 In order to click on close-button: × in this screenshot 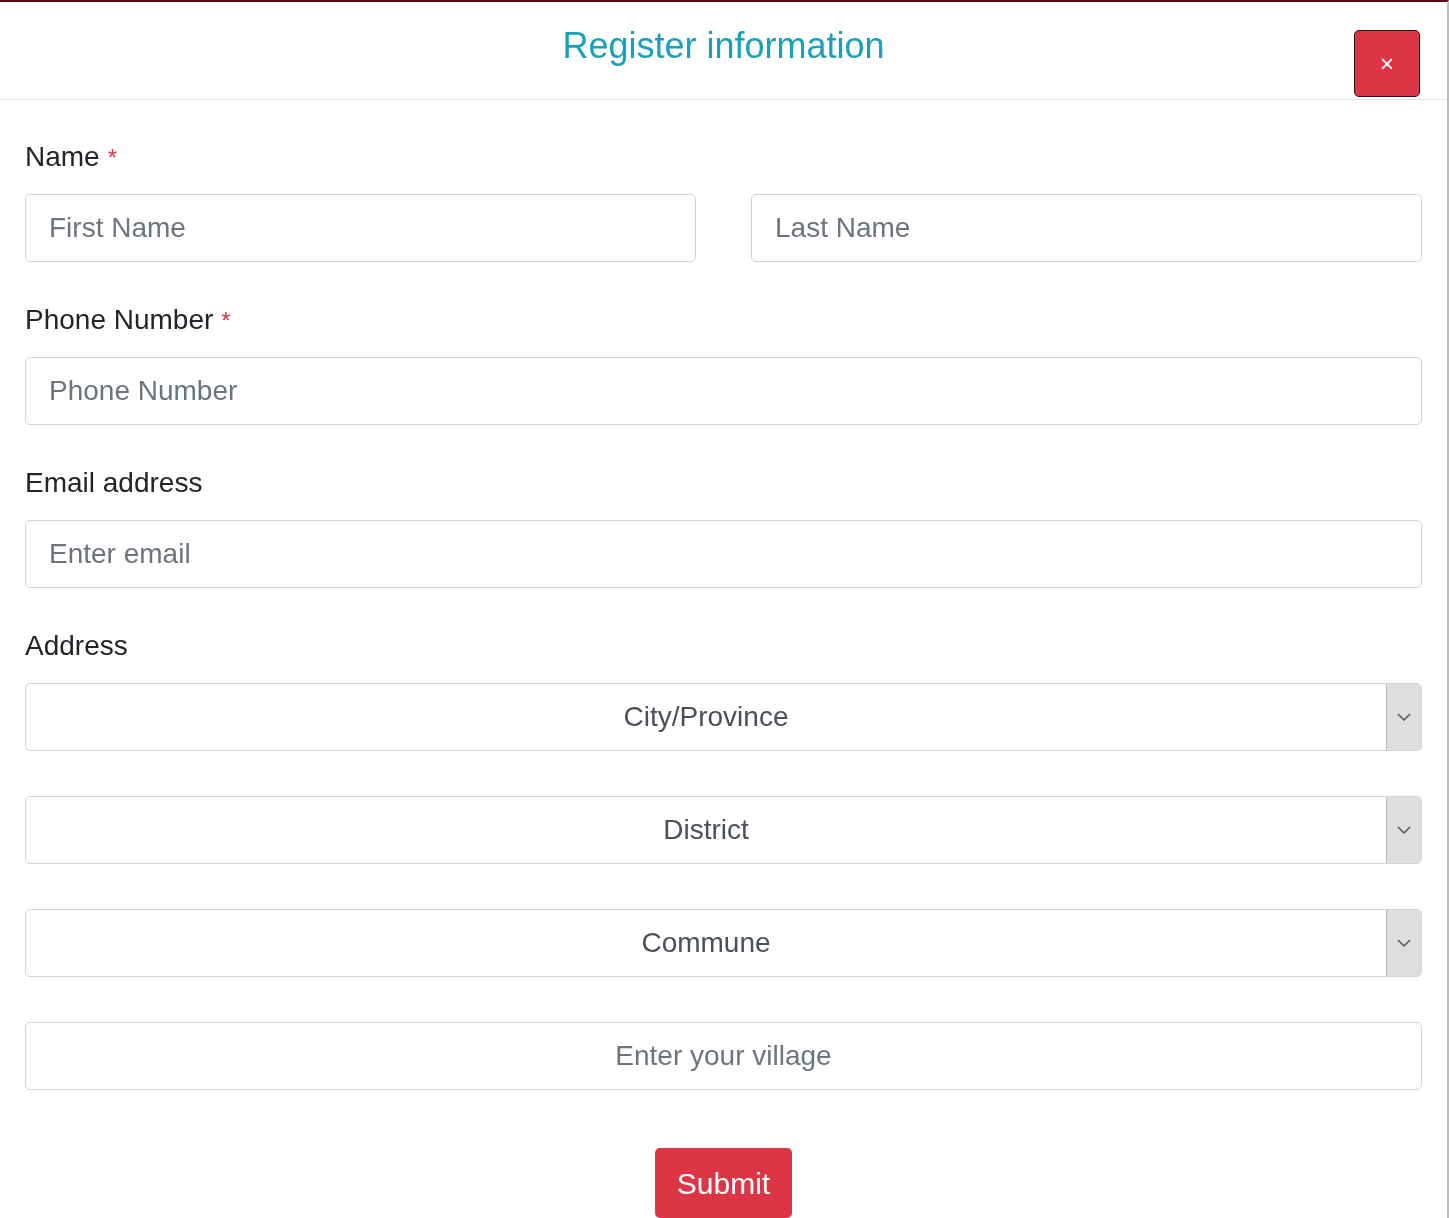, I will do `click(1387, 63)`.